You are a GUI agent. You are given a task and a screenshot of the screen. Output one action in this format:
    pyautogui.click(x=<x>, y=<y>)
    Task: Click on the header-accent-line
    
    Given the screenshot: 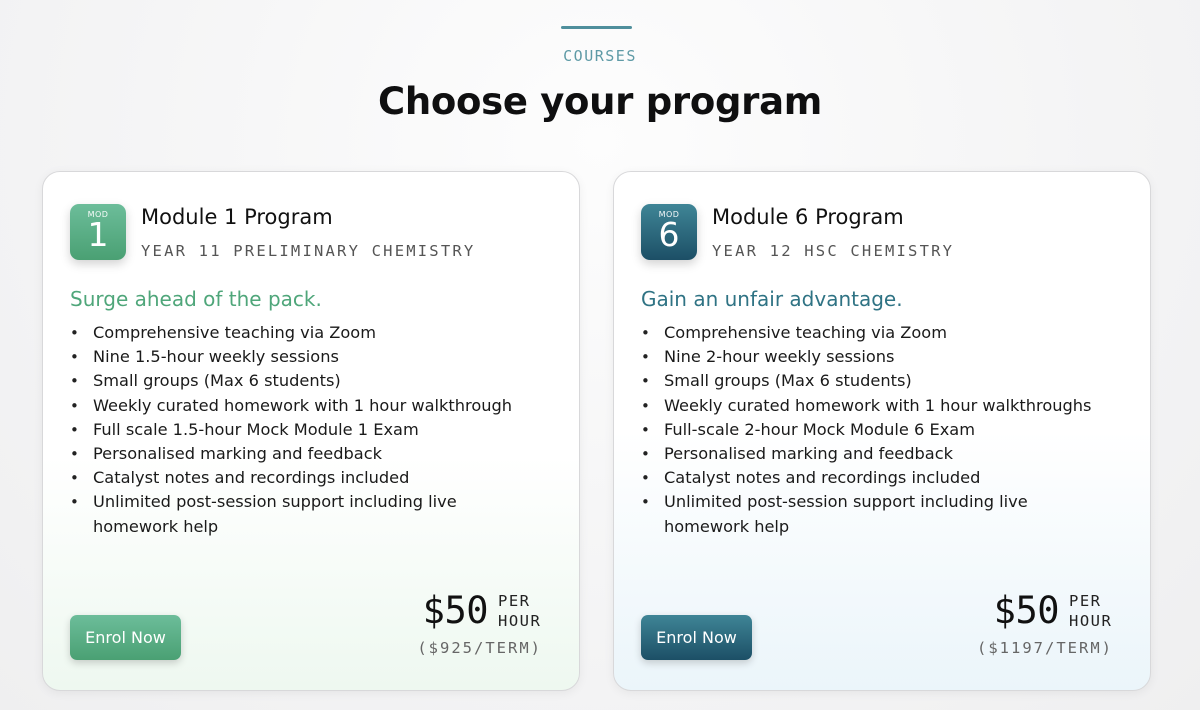 What is the action you would take?
    pyautogui.click(x=596, y=27)
    